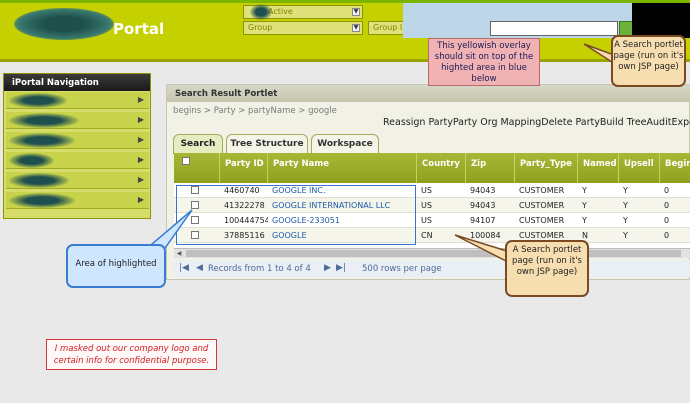  What do you see at coordinates (599, 53) in the screenshot?
I see `callout-tail-top` at bounding box center [599, 53].